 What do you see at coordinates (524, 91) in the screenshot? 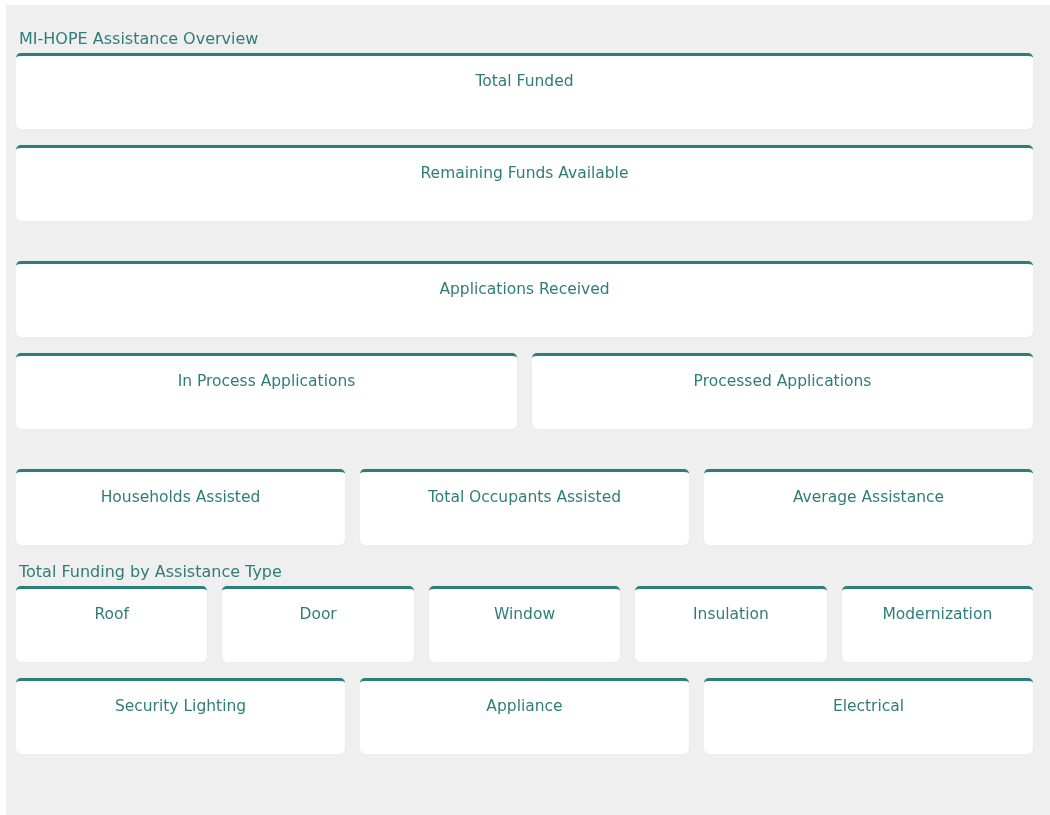
I see `stat-card: Total Funded` at bounding box center [524, 91].